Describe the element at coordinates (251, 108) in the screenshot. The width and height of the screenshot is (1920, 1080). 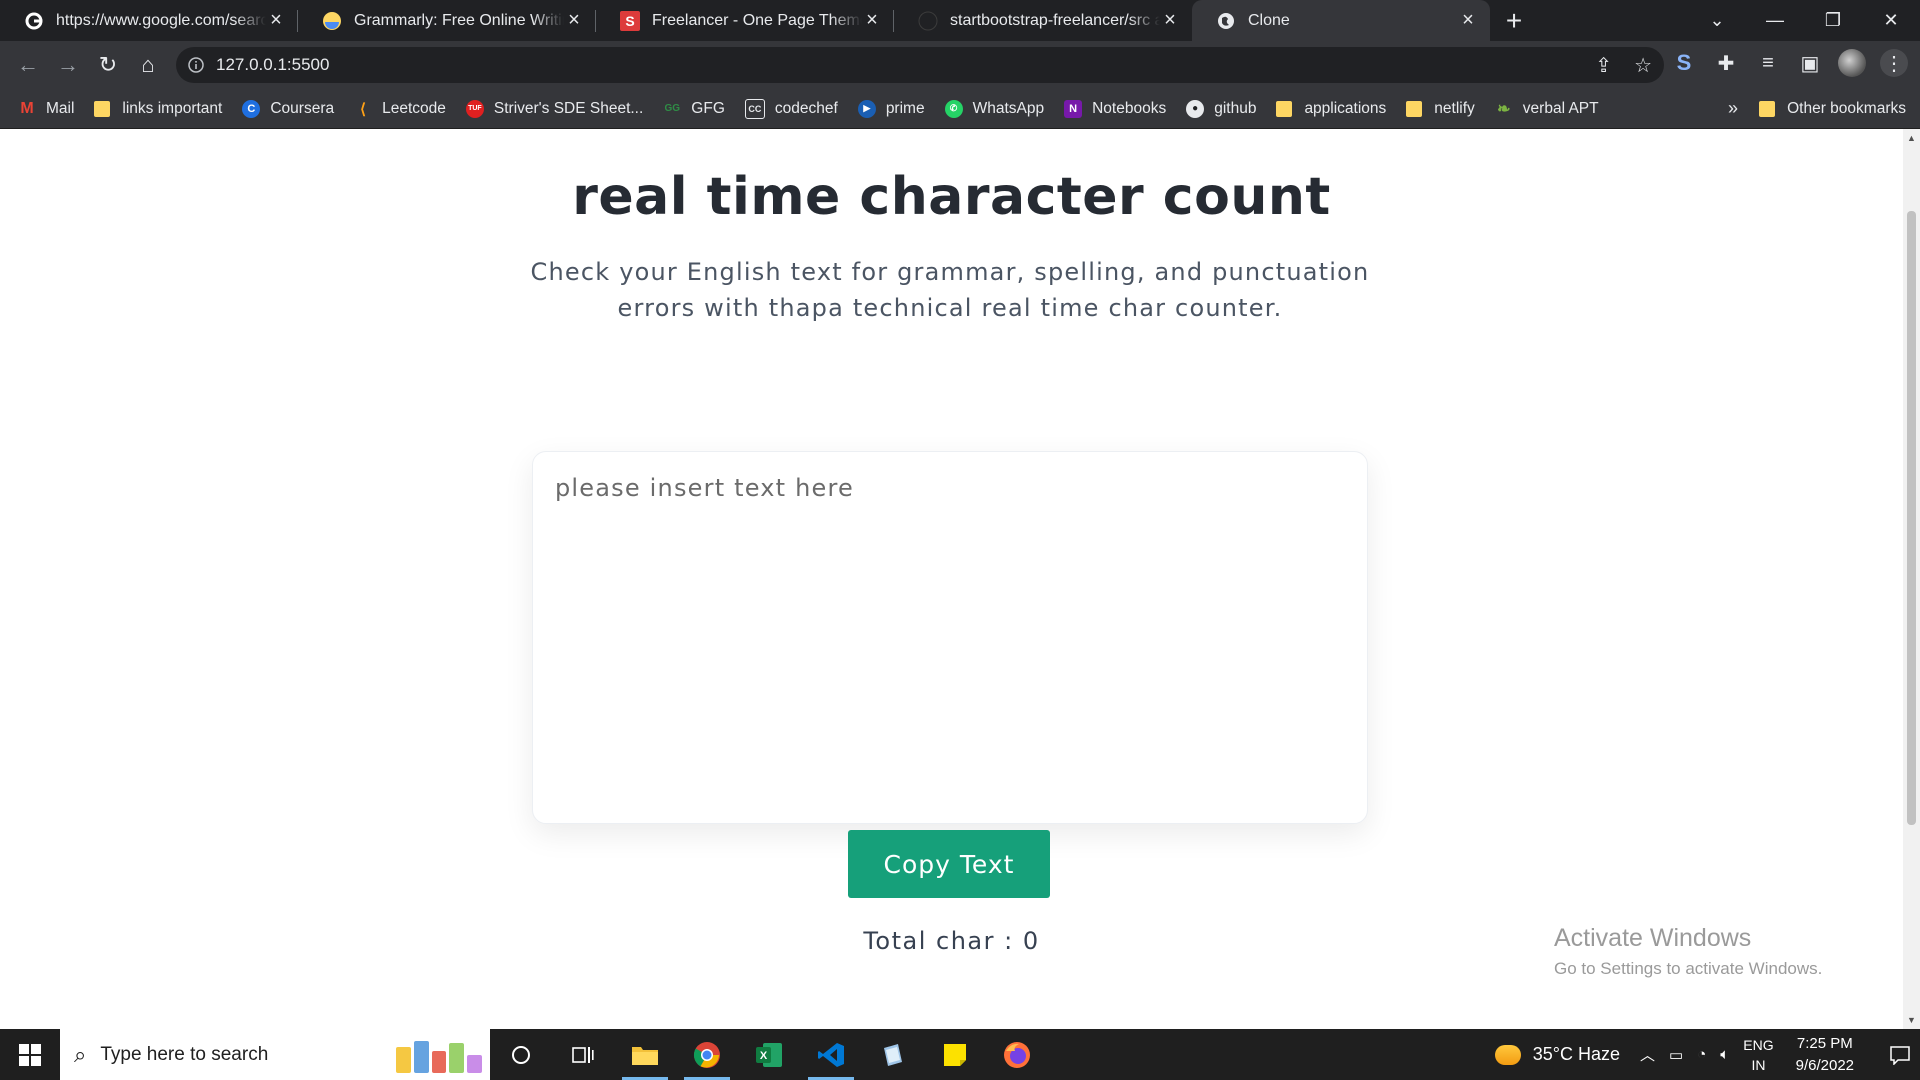
I see `coursera-icon: C` at that location.